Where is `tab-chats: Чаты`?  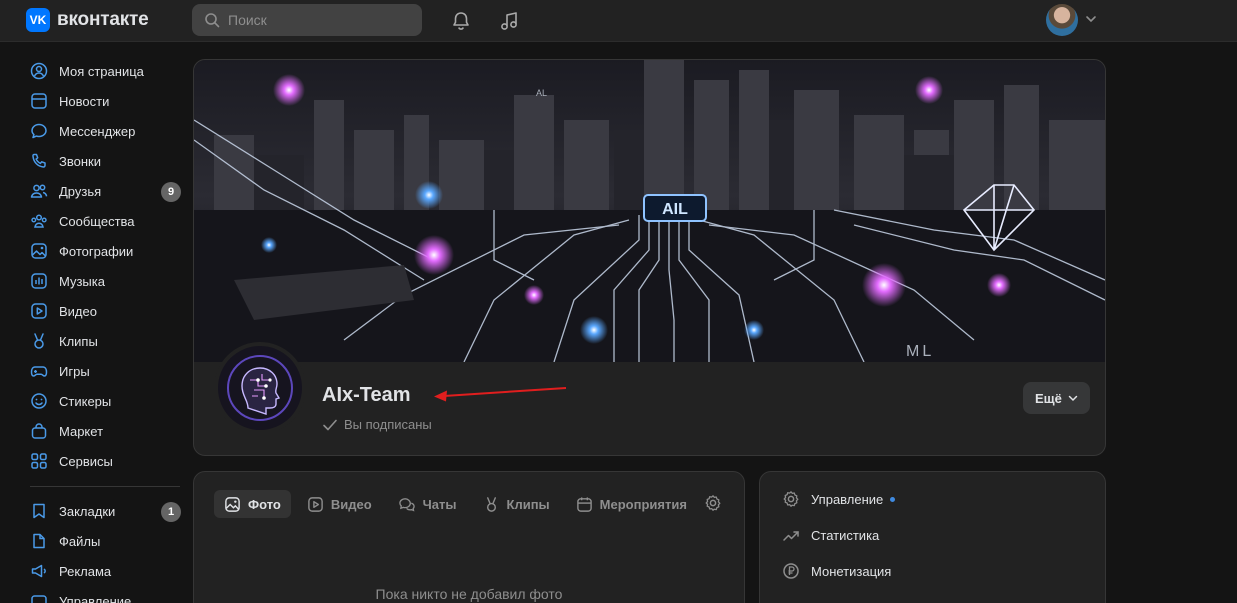
tab-chats: Чаты is located at coordinates (427, 504).